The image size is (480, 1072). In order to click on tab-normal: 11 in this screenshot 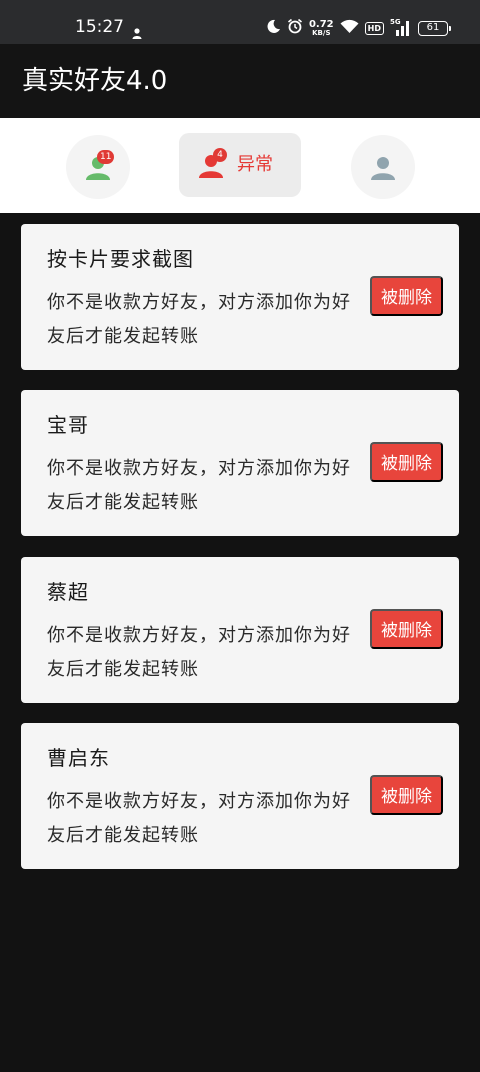, I will do `click(98, 167)`.